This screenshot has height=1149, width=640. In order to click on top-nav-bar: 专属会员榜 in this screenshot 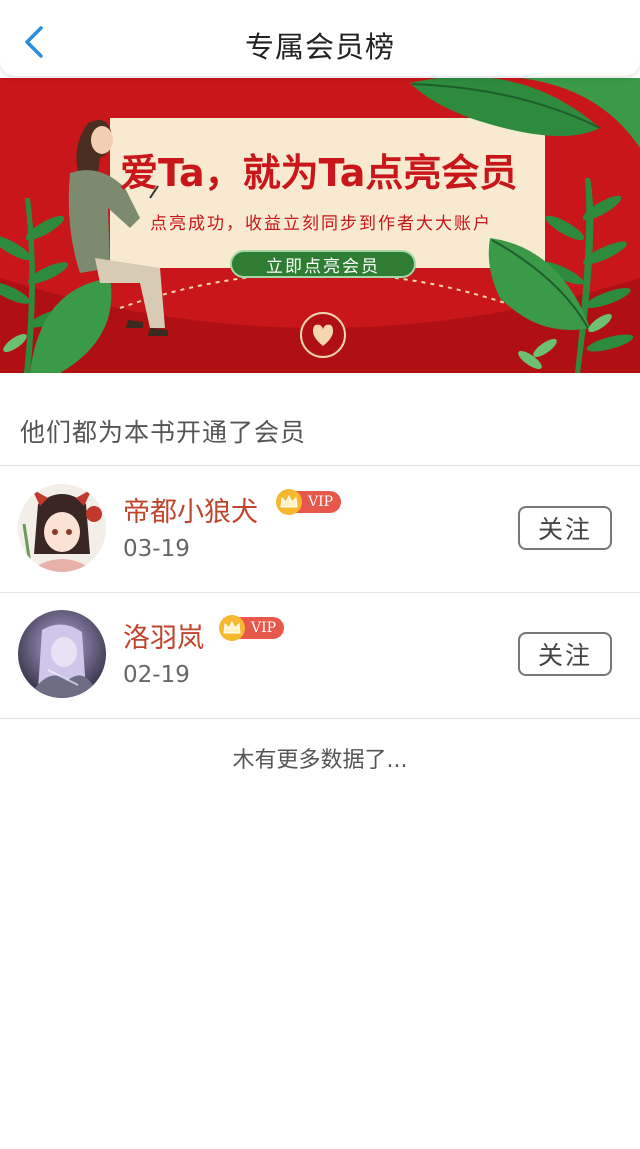, I will do `click(320, 38)`.